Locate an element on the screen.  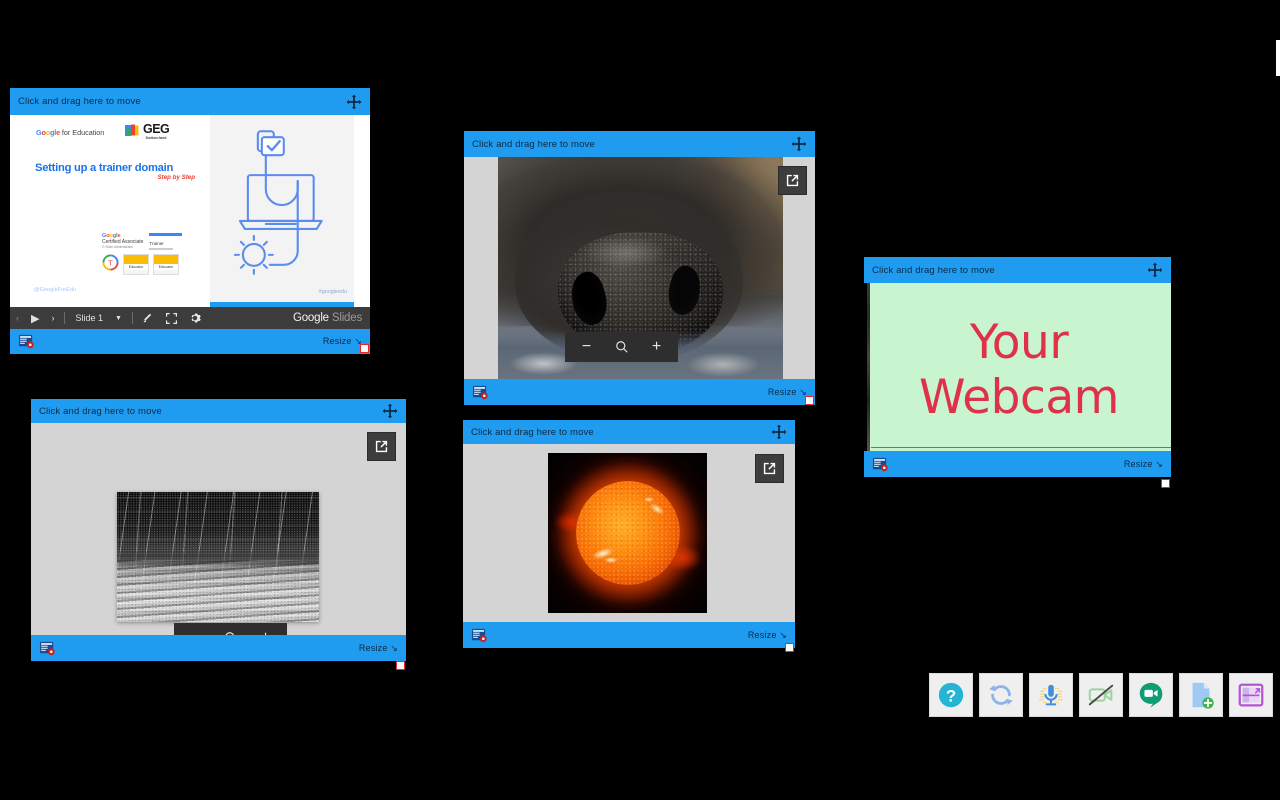
new-document-button is located at coordinates (1201, 695).